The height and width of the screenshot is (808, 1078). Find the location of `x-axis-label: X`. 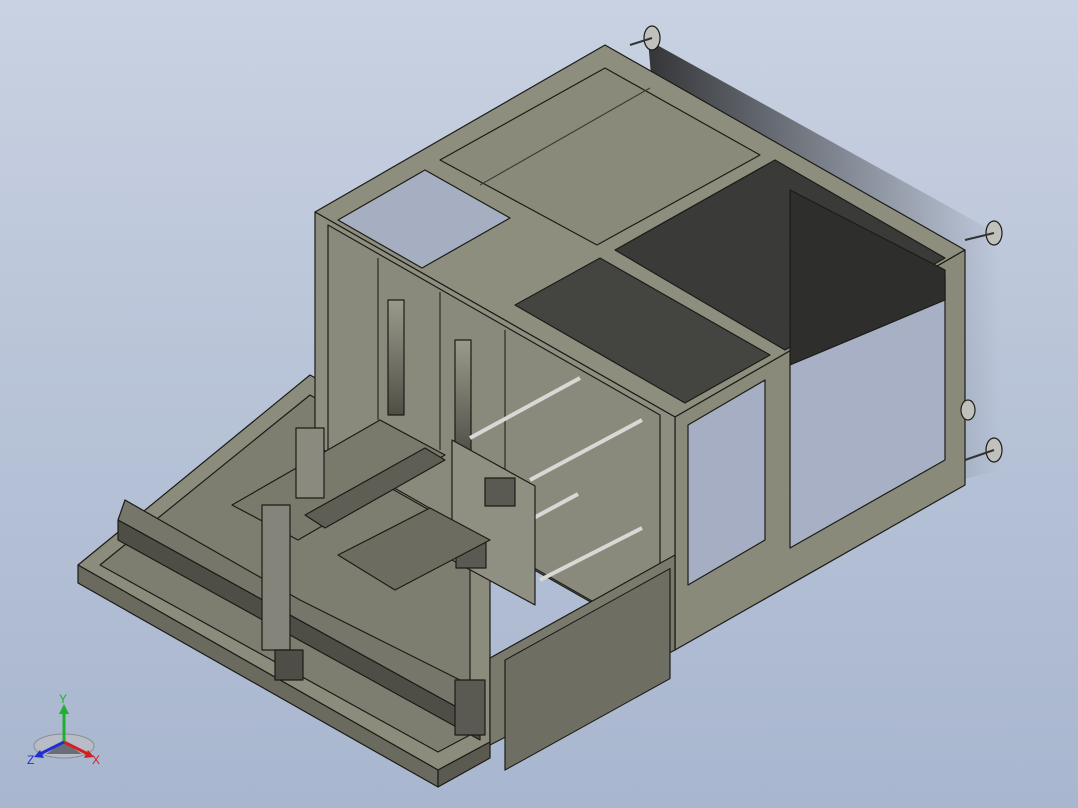

x-axis-label: X is located at coordinates (96, 760).